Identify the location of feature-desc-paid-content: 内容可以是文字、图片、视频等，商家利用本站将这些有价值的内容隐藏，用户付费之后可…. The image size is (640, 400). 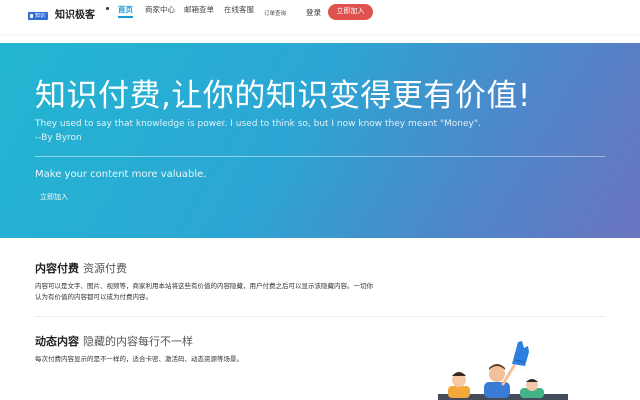
(204, 291).